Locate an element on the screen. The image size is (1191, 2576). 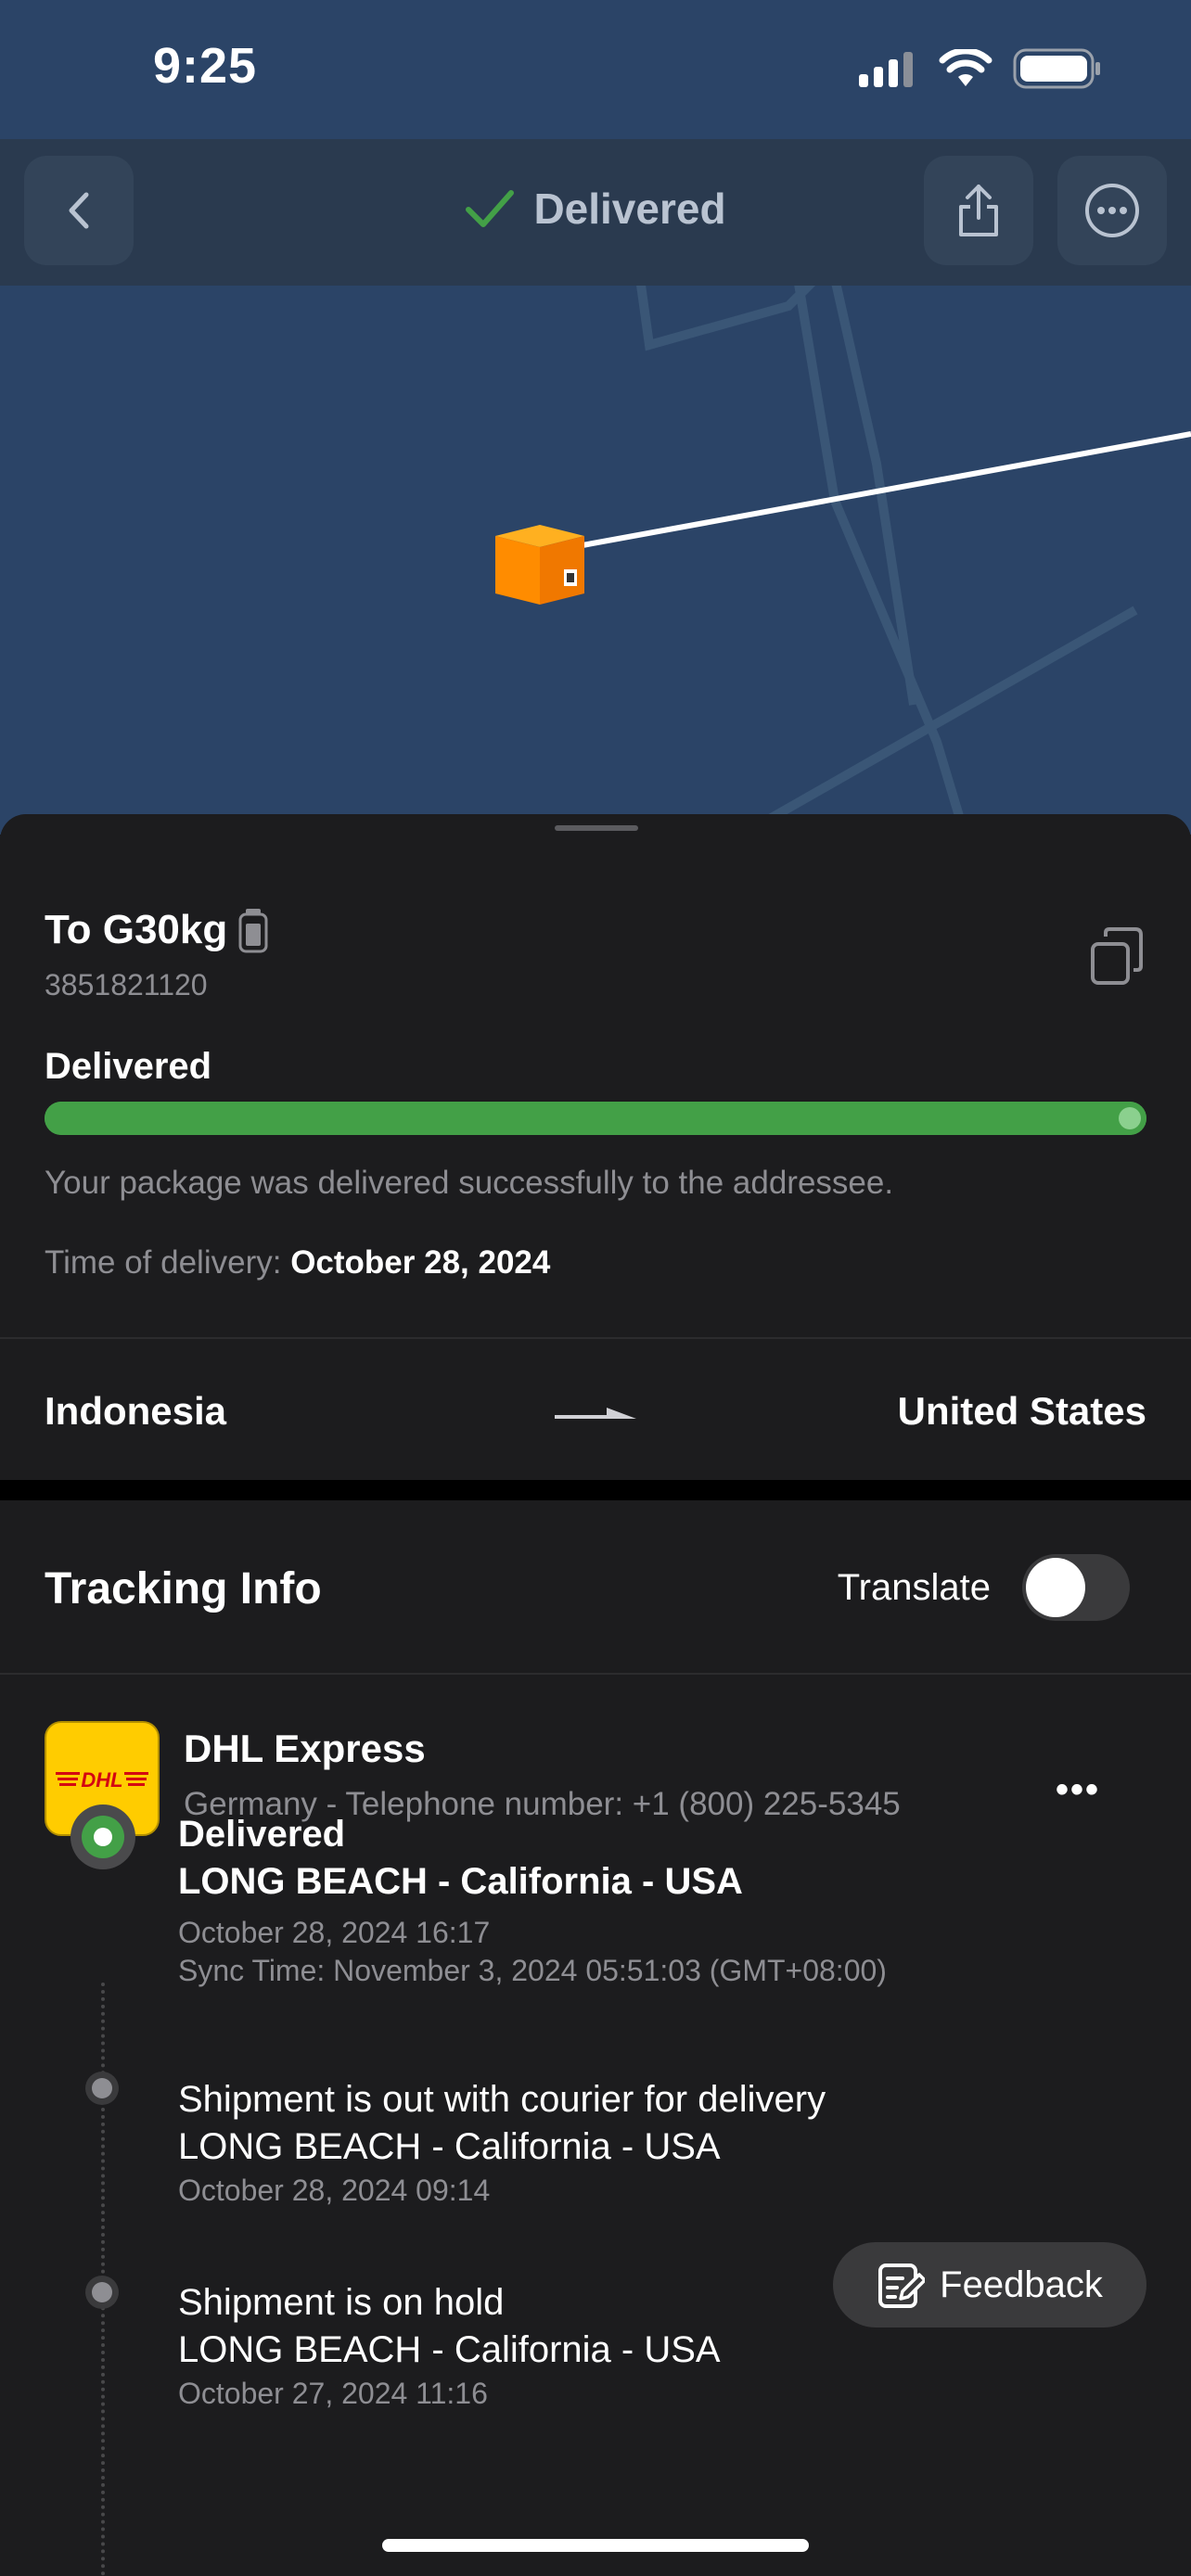
carrier-name: DHL Express is located at coordinates (305, 1748).